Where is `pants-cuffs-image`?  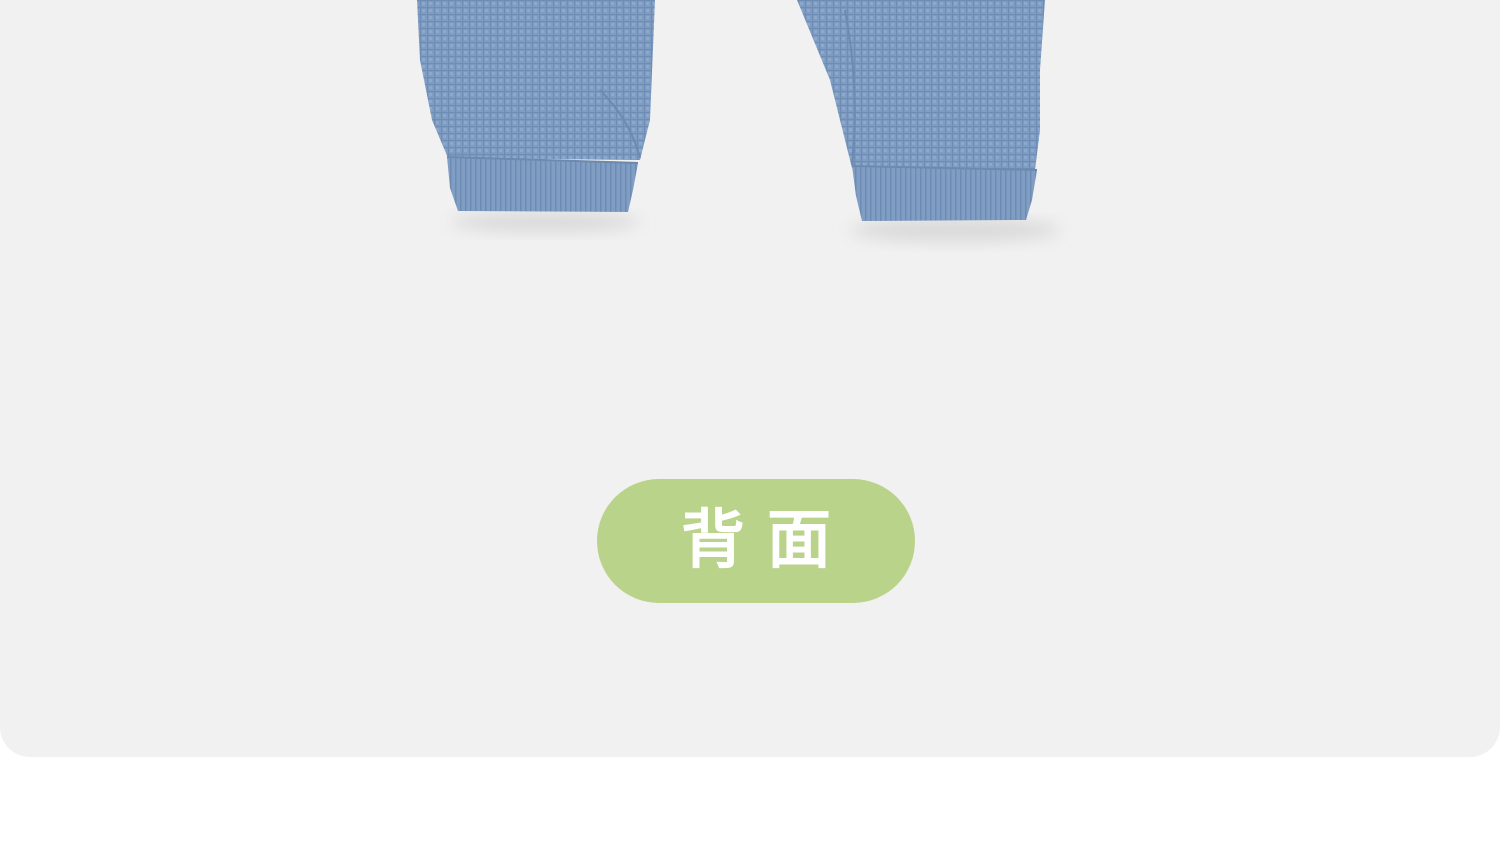 pants-cuffs-image is located at coordinates (738, 121).